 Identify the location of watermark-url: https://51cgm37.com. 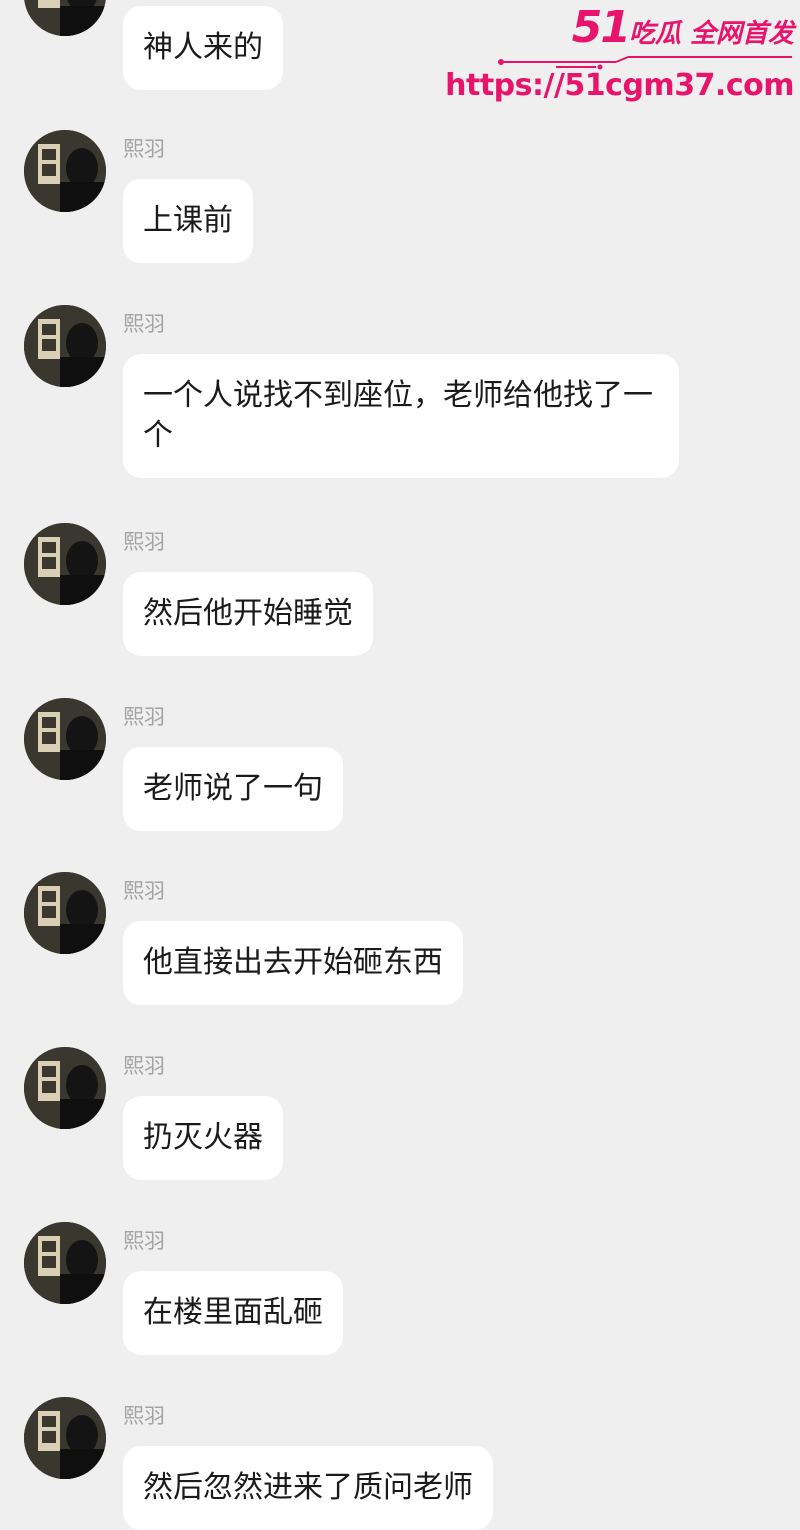
(619, 85).